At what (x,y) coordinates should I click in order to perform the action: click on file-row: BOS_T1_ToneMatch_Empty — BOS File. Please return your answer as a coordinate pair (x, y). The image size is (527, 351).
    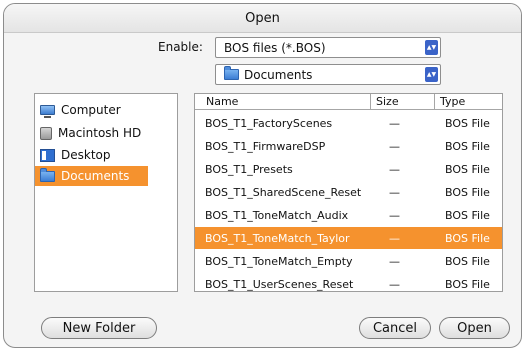
    Looking at the image, I should click on (348, 261).